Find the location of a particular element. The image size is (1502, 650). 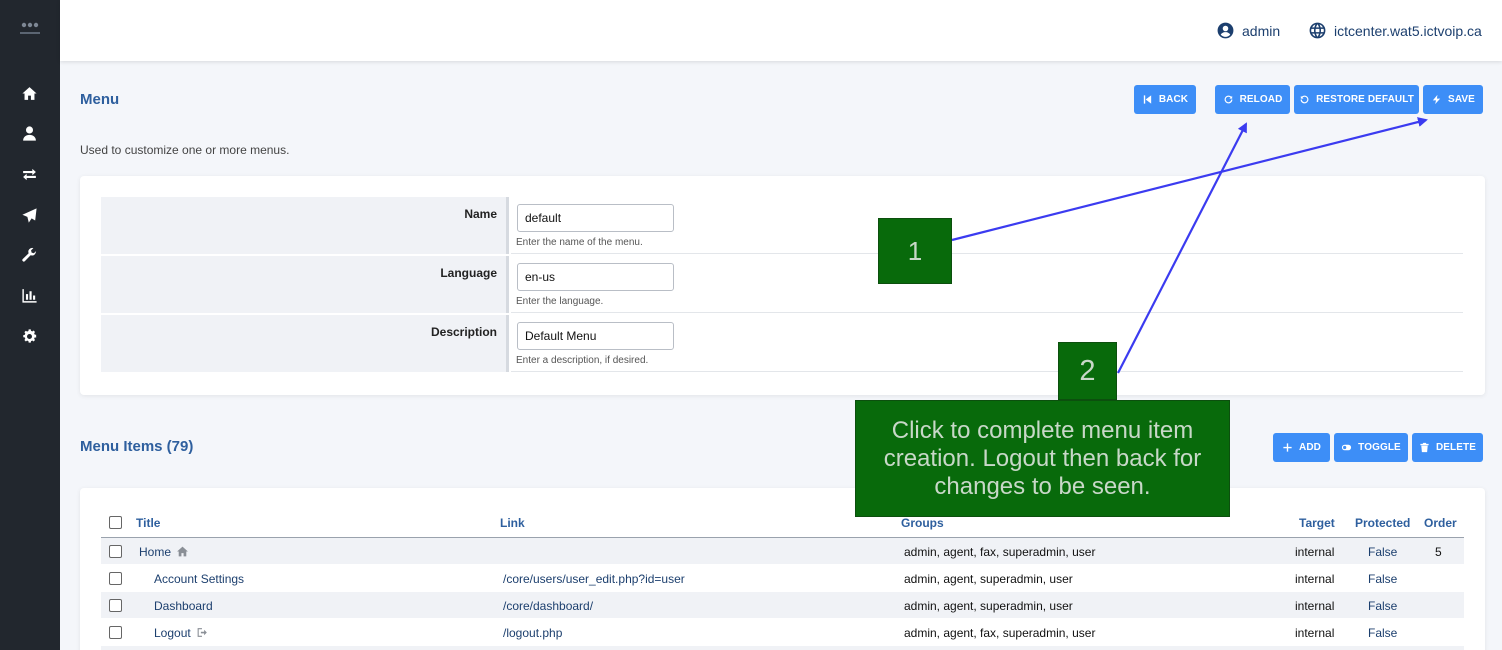

name-field is located at coordinates (595, 218).